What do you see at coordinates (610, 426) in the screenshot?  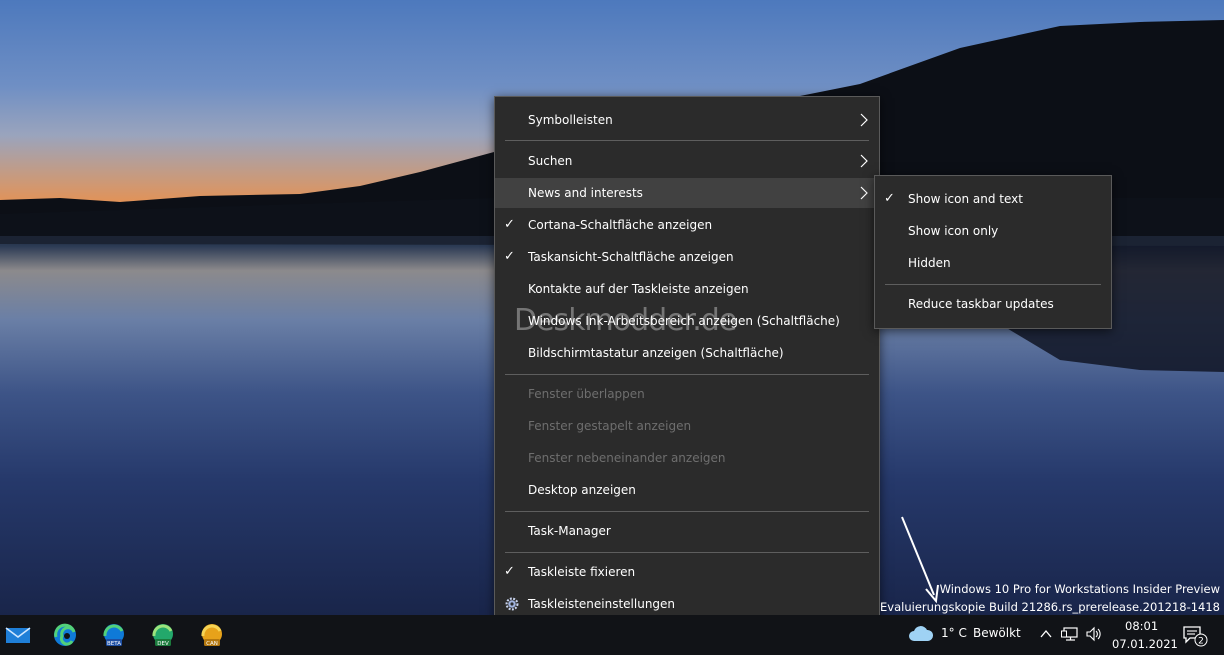 I see `menu-item-label: Fenster gestapelt anzeigen` at bounding box center [610, 426].